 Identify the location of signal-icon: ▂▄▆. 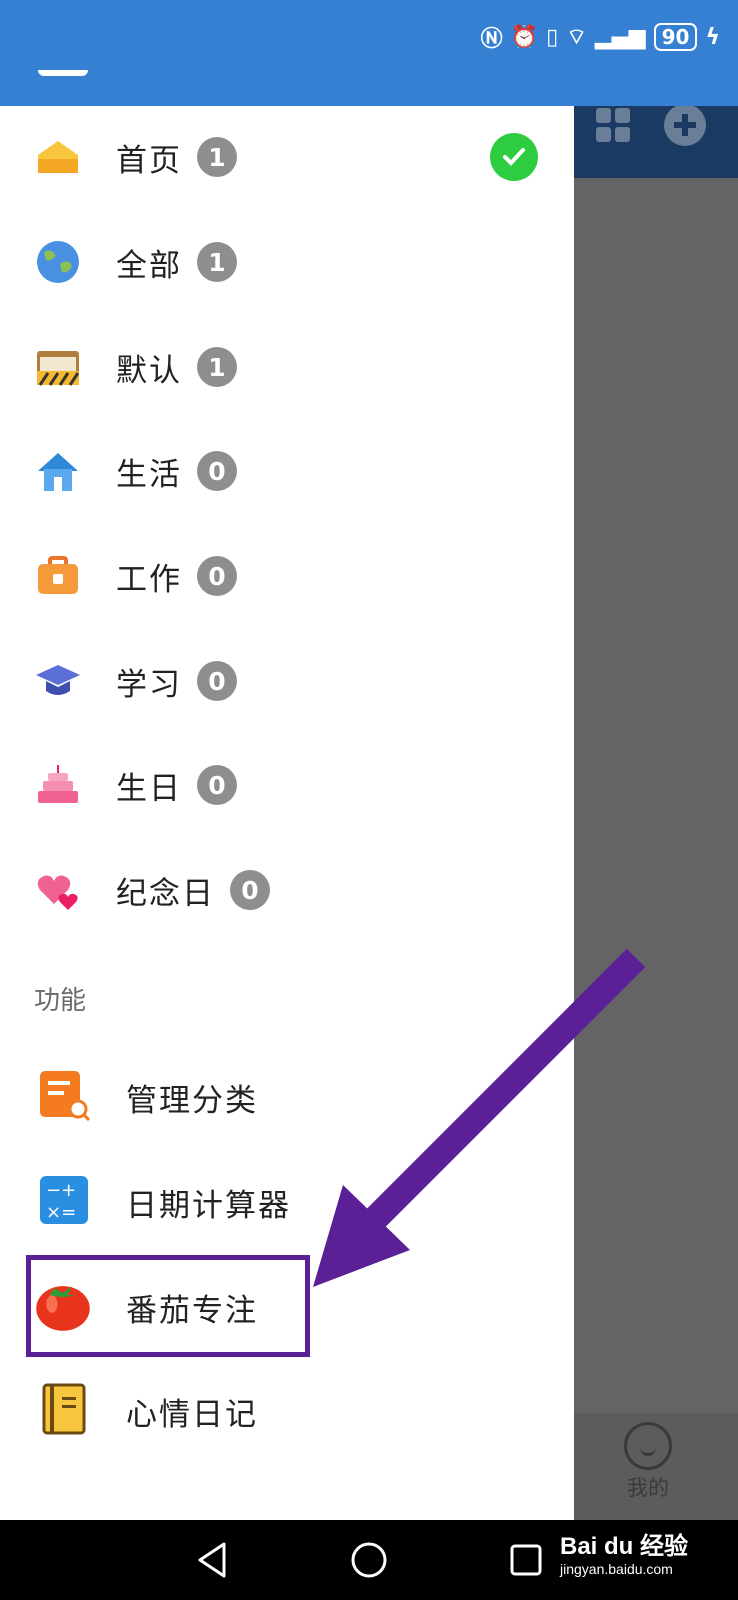
(620, 37).